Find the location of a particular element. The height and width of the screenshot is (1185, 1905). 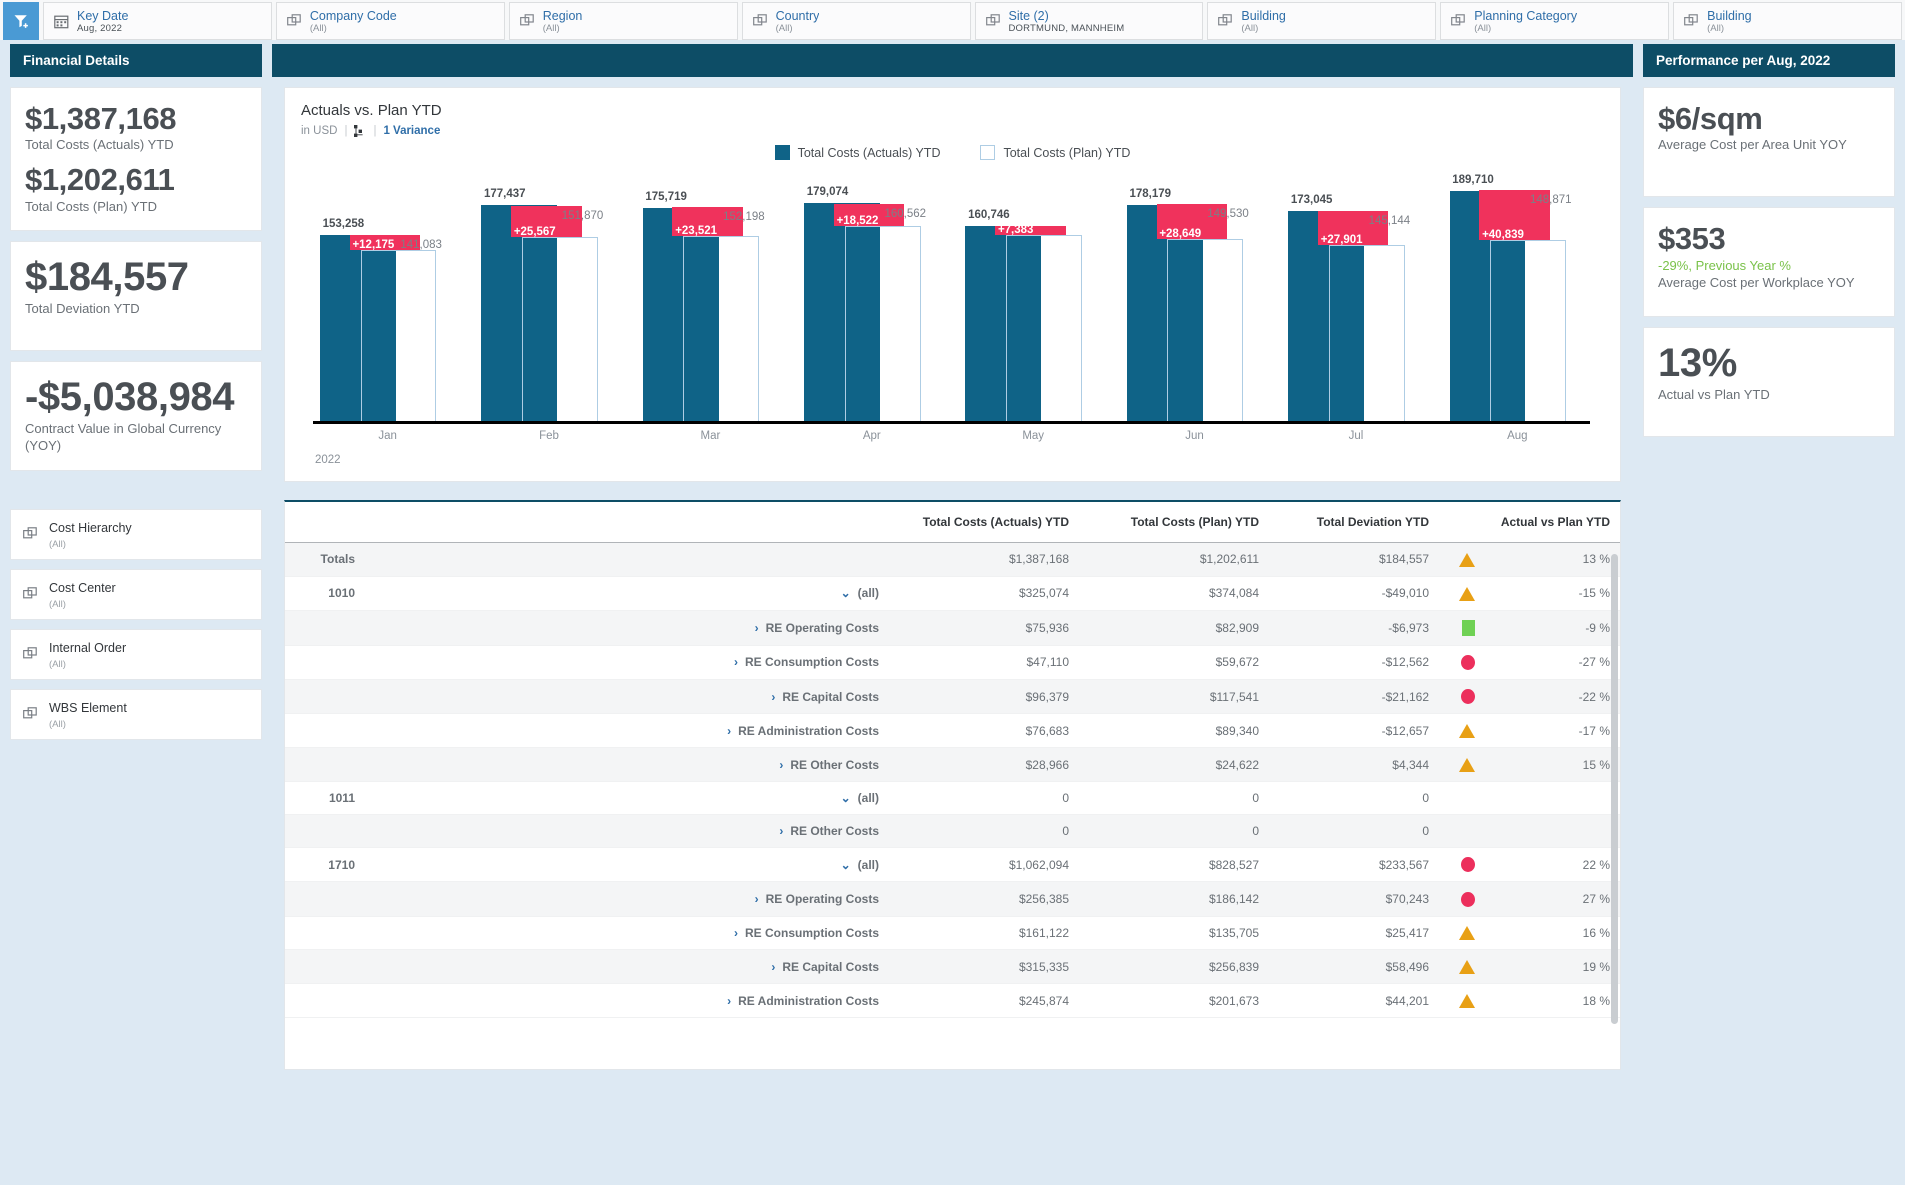

cell-id: Totals is located at coordinates (325, 559).